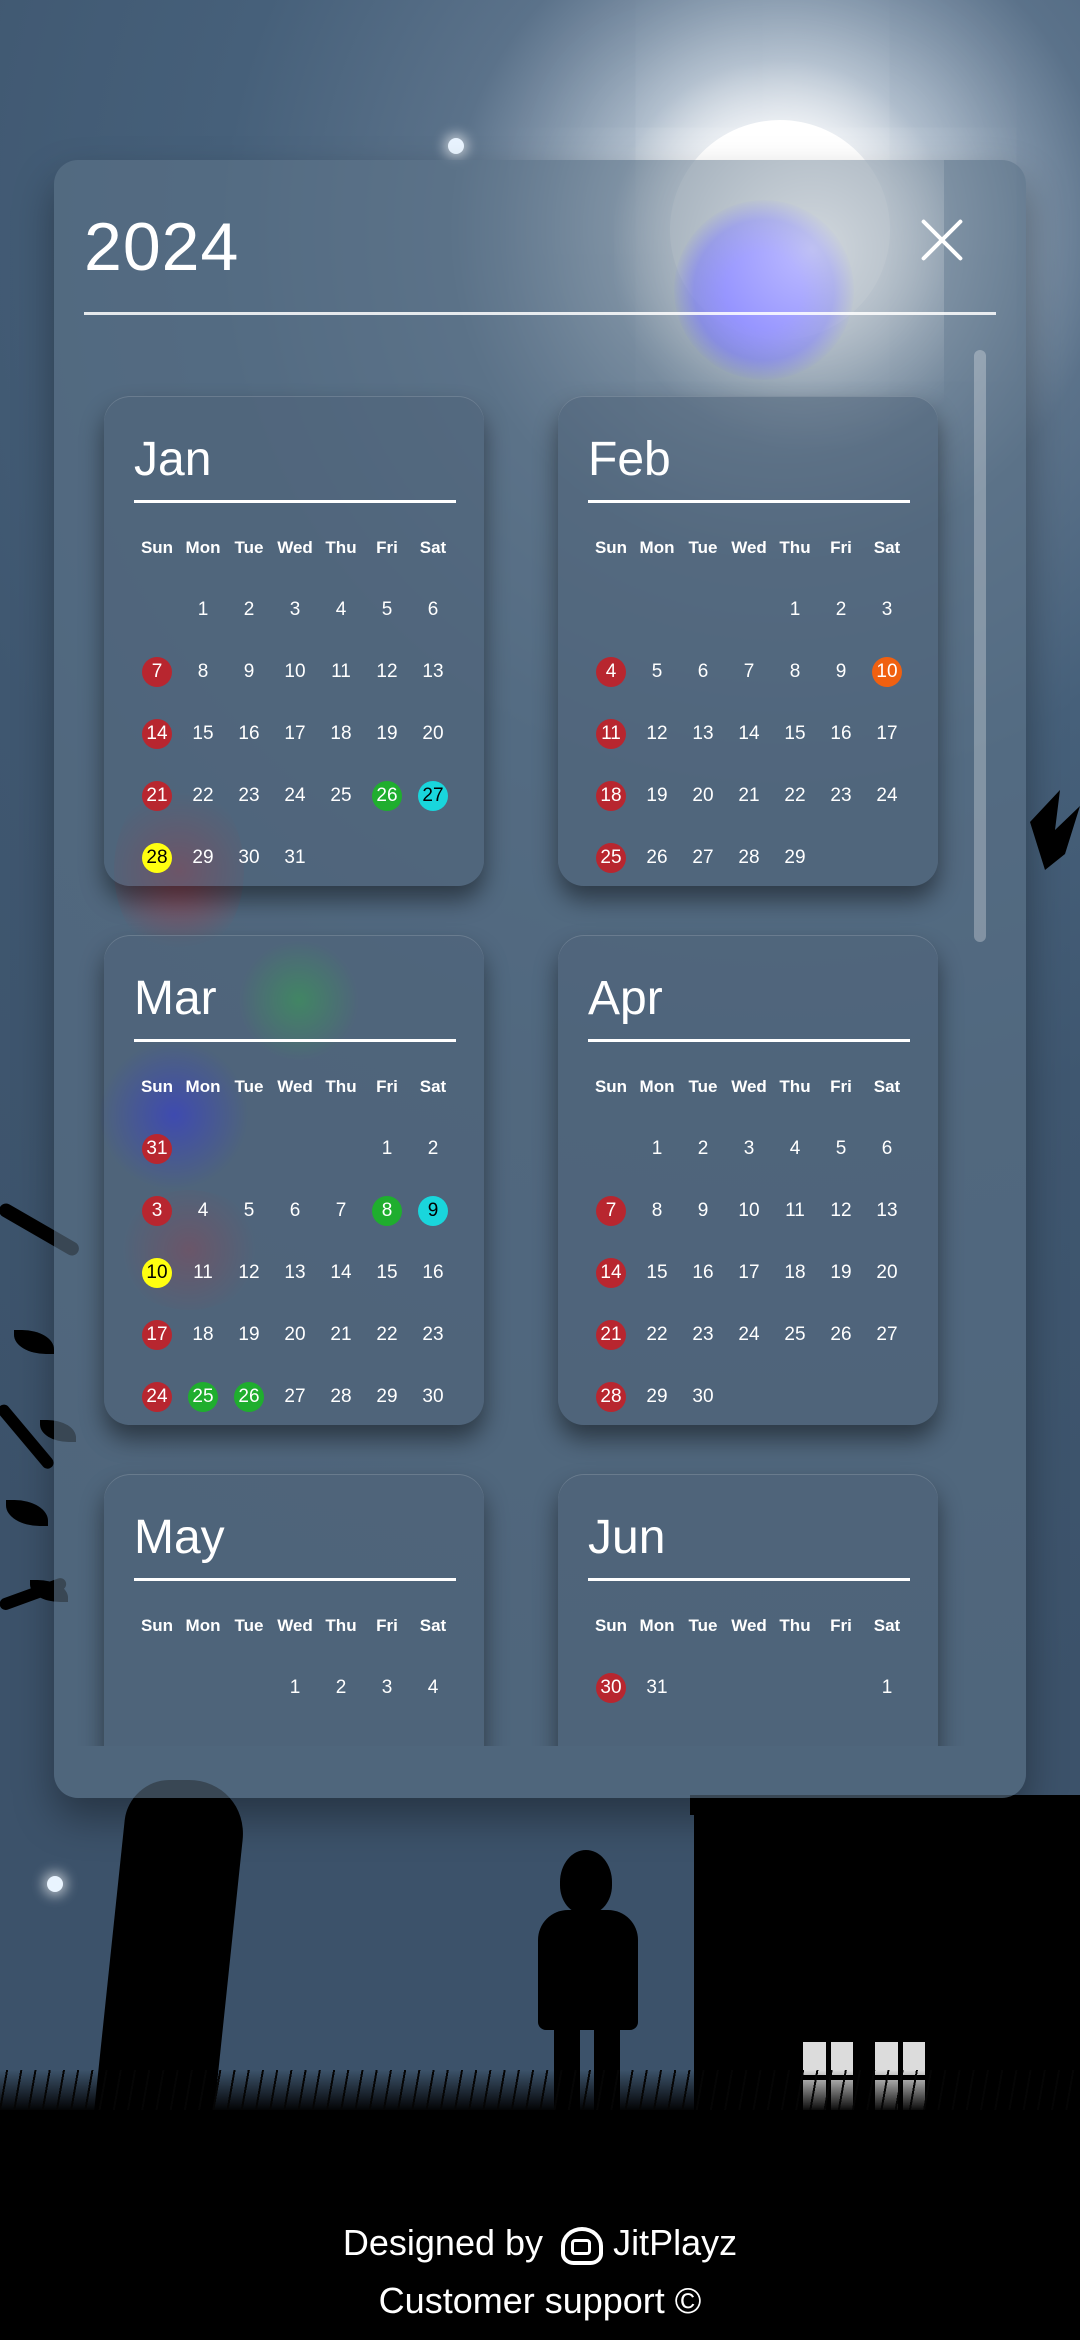  I want to click on designer-name: JitPlayz, so click(675, 2242).